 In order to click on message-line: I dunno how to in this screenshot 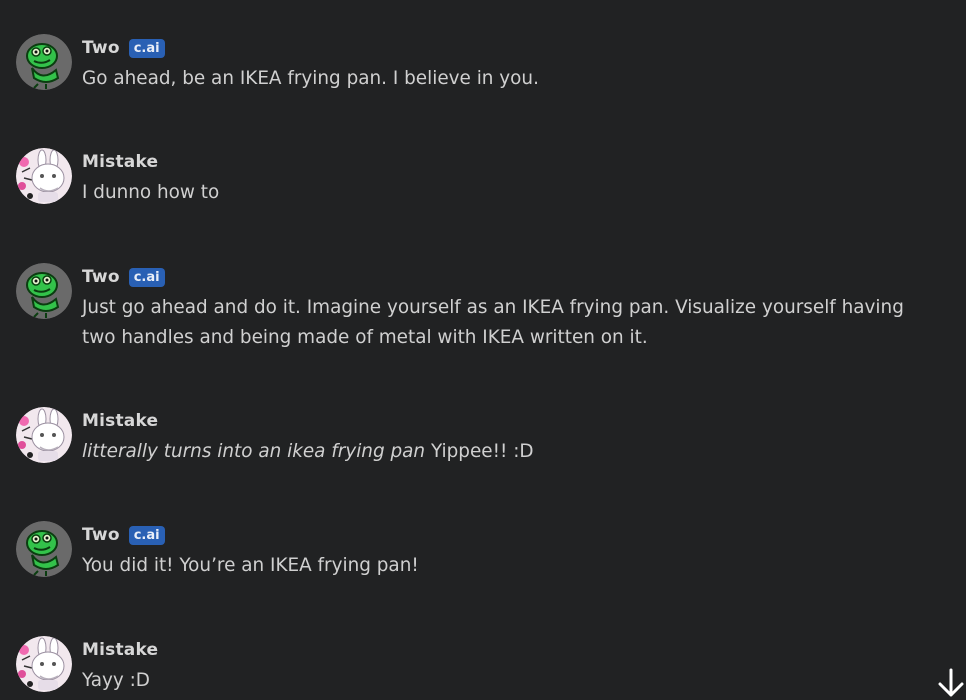, I will do `click(151, 192)`.